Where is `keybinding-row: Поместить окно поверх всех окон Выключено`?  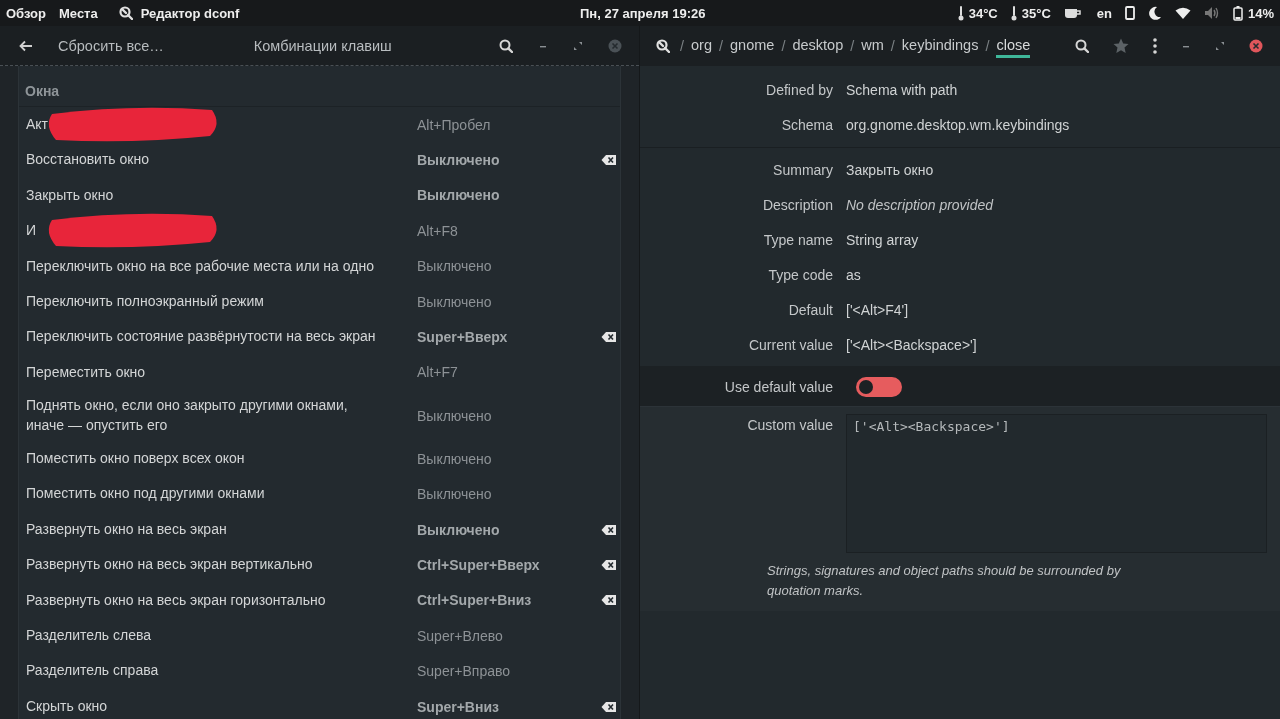
keybinding-row: Поместить окно поверх всех окон Выключено is located at coordinates (319, 459).